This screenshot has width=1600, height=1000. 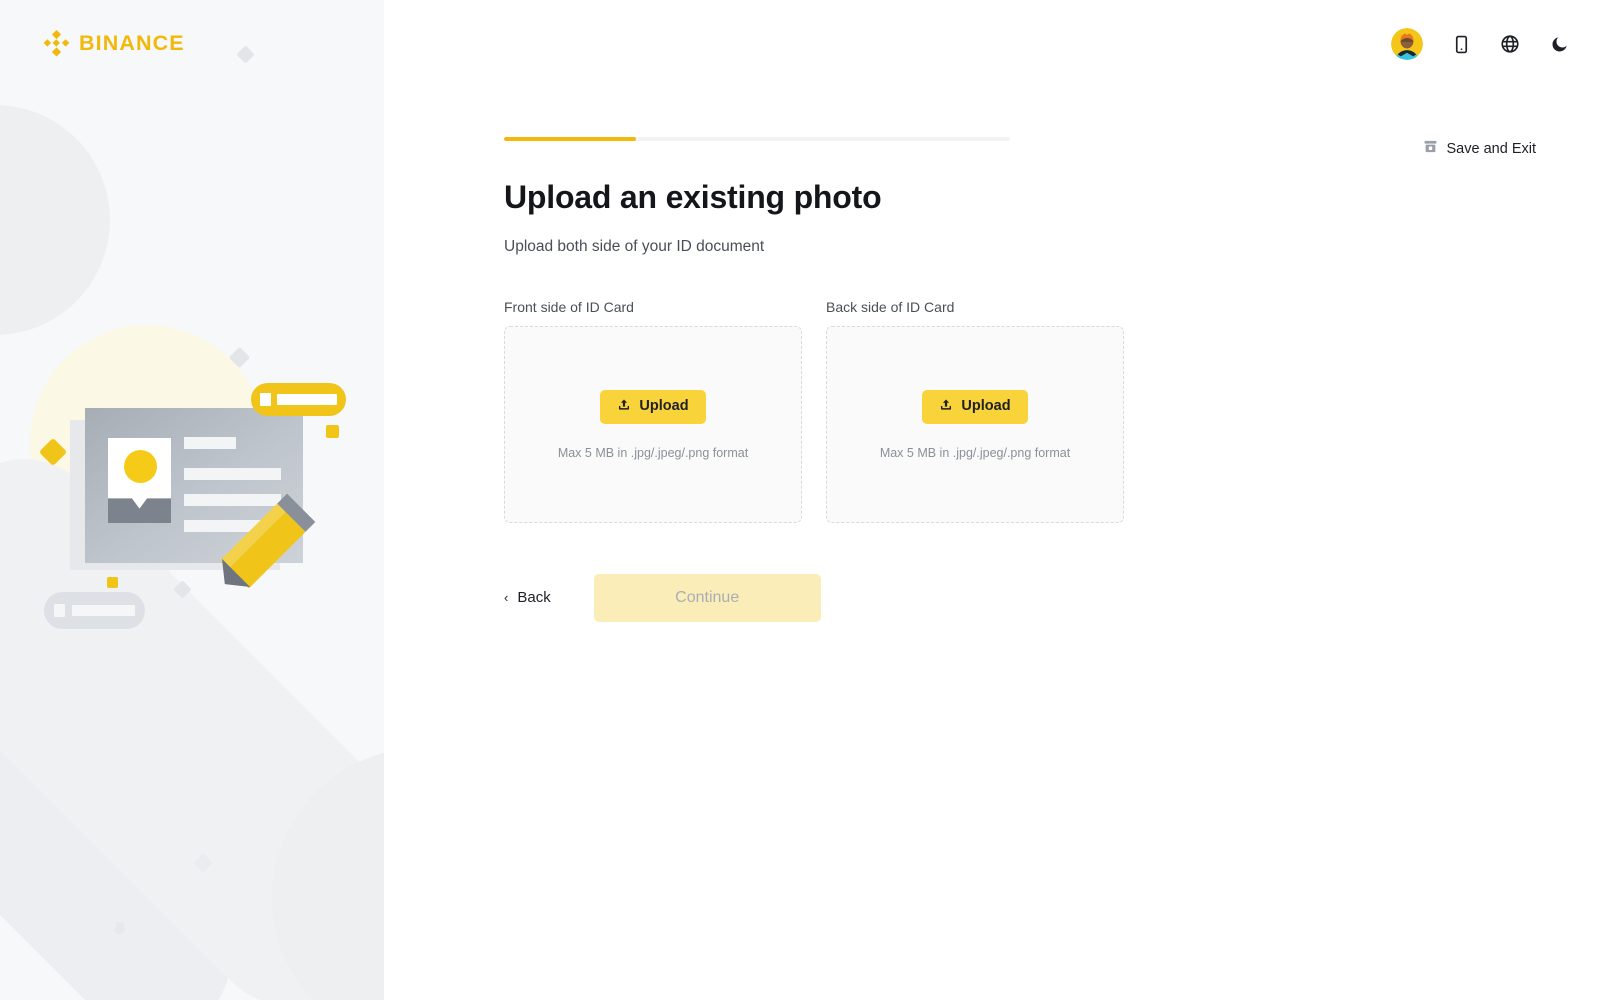 I want to click on save-and-exit-button: Save and Exit, so click(x=1479, y=149).